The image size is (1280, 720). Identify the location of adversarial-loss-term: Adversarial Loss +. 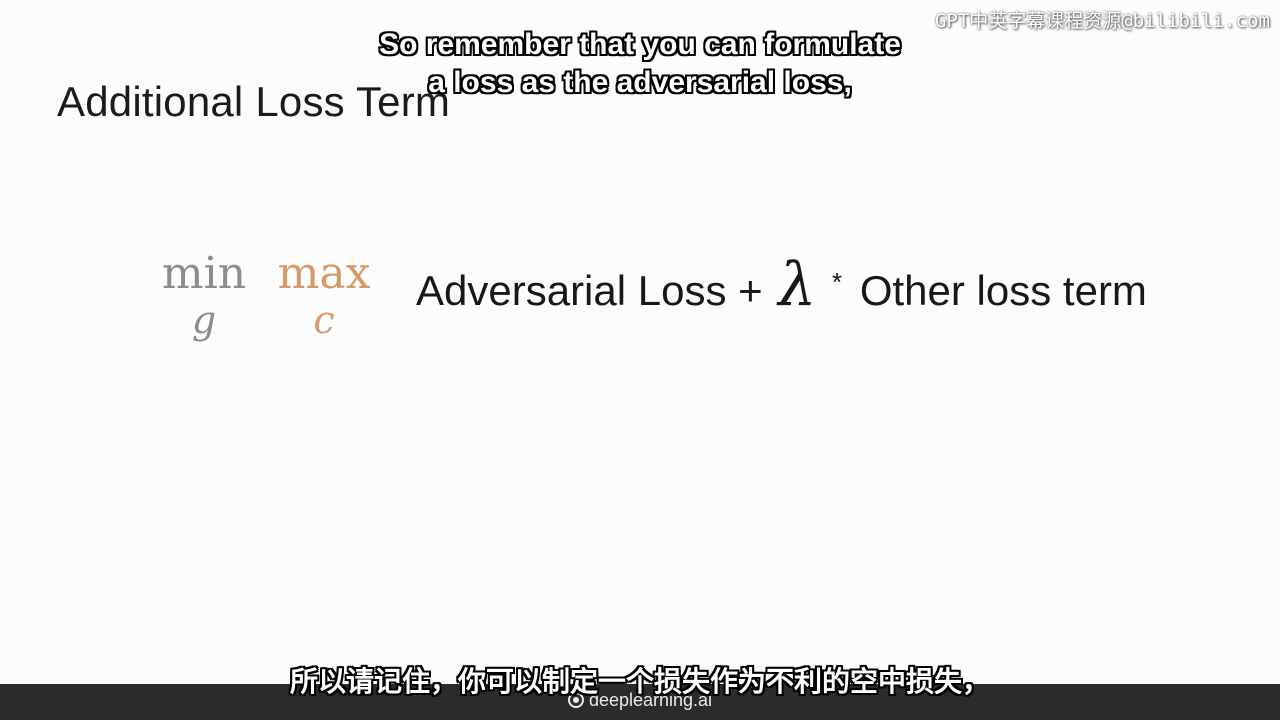
(589, 290).